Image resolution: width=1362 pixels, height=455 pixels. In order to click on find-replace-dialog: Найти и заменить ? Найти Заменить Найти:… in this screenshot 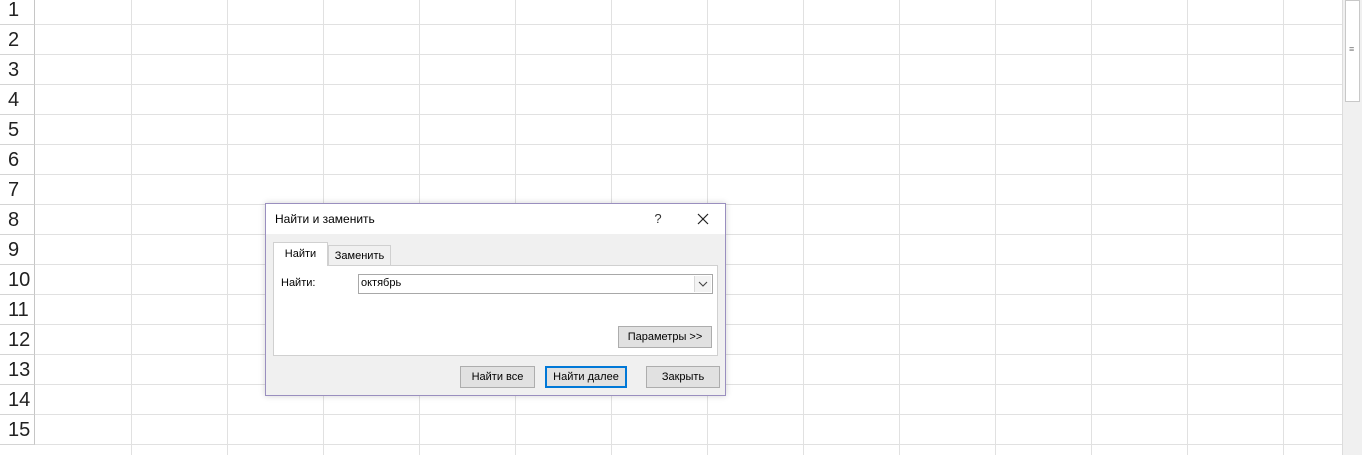, I will do `click(495, 299)`.